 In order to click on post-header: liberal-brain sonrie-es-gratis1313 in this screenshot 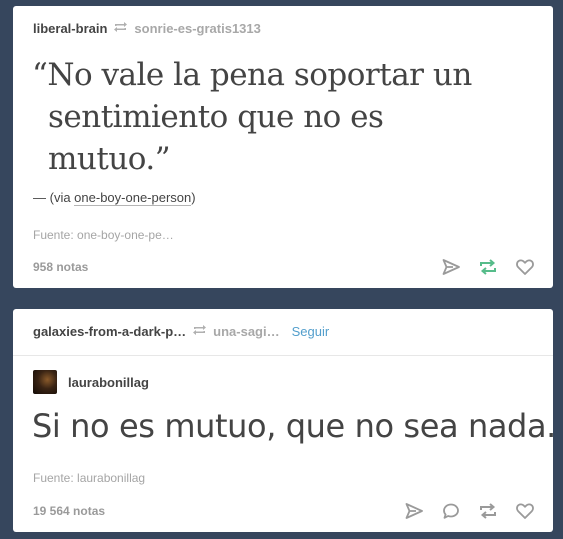, I will do `click(147, 28)`.